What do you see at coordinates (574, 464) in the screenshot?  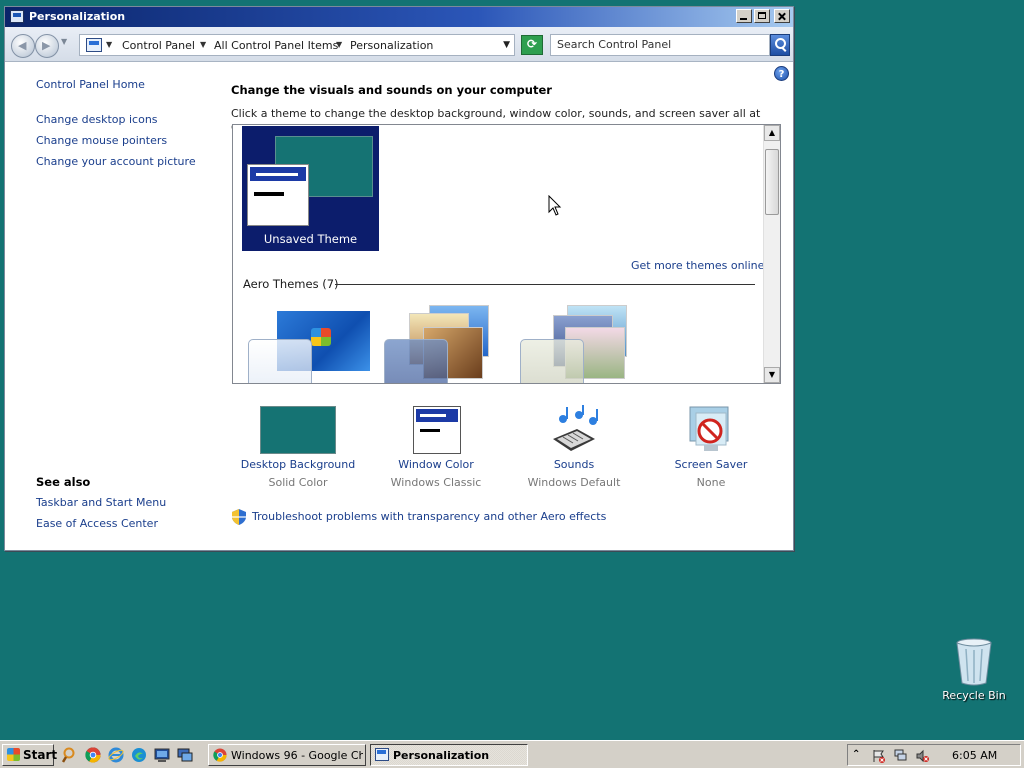 I see `sounds-label: Sounds` at bounding box center [574, 464].